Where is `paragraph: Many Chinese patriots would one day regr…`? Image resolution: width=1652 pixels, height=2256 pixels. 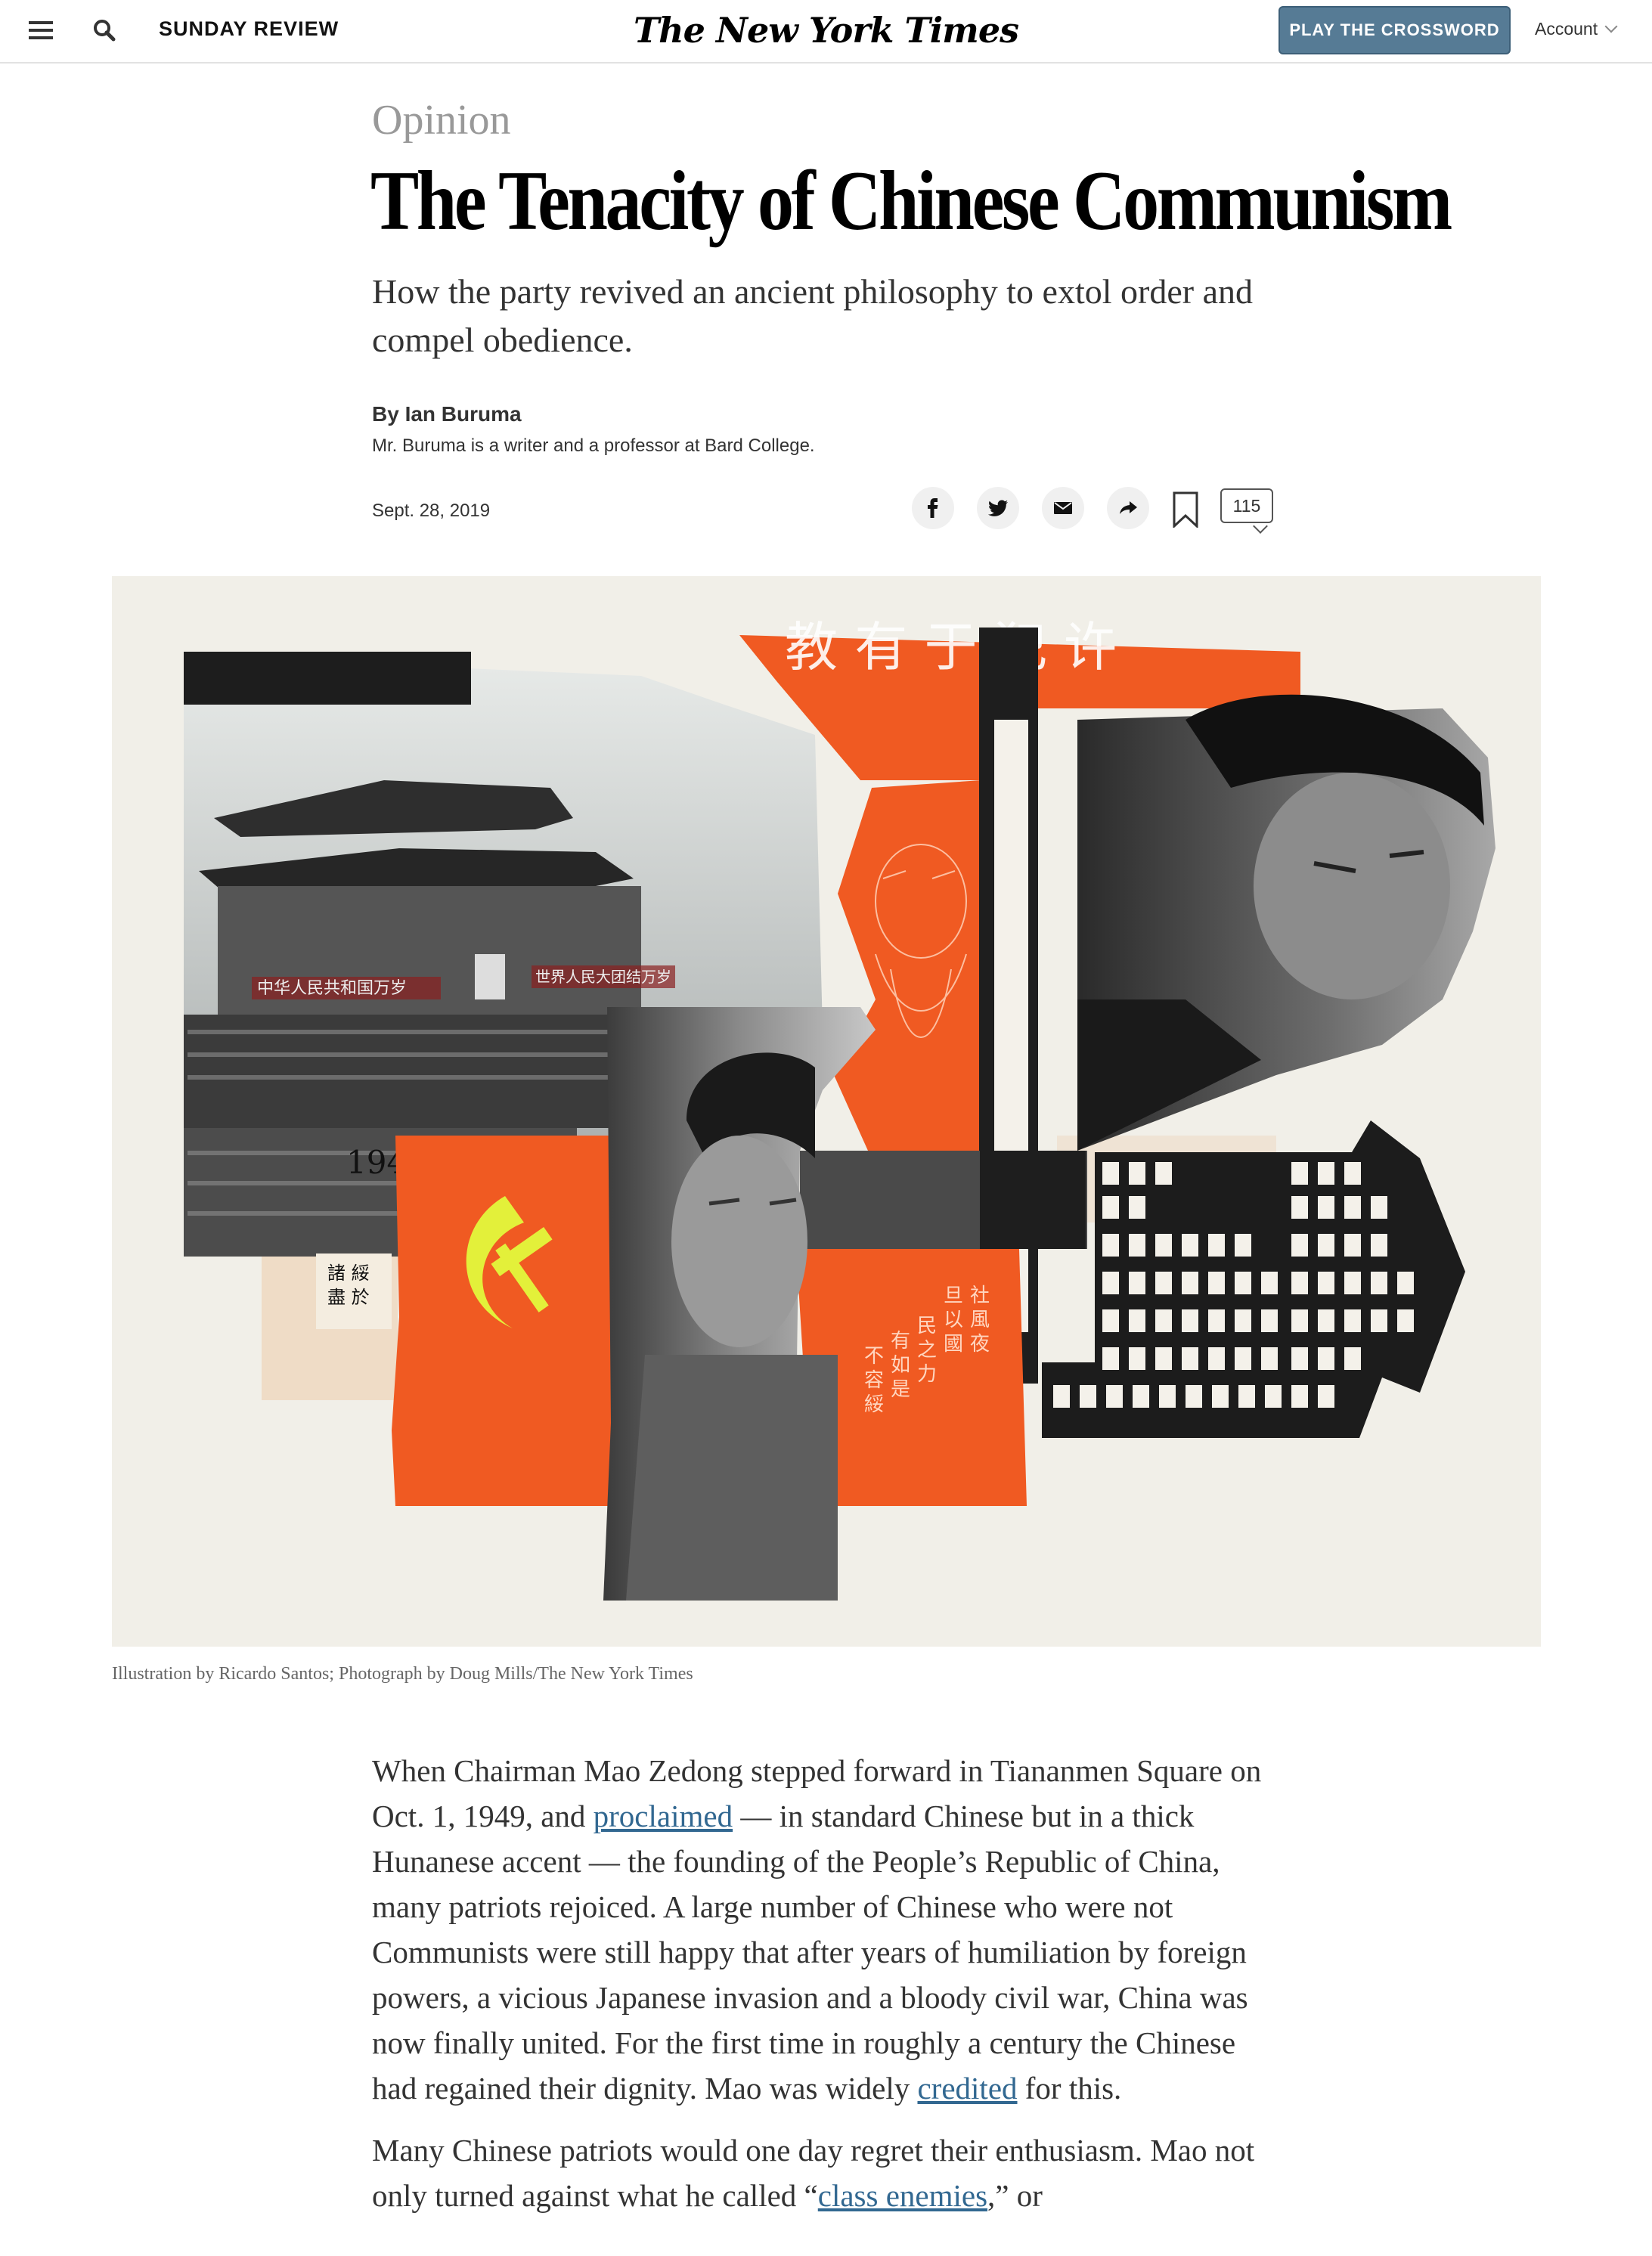
paragraph: Many Chinese patriots would one day regr… is located at coordinates (830, 2172).